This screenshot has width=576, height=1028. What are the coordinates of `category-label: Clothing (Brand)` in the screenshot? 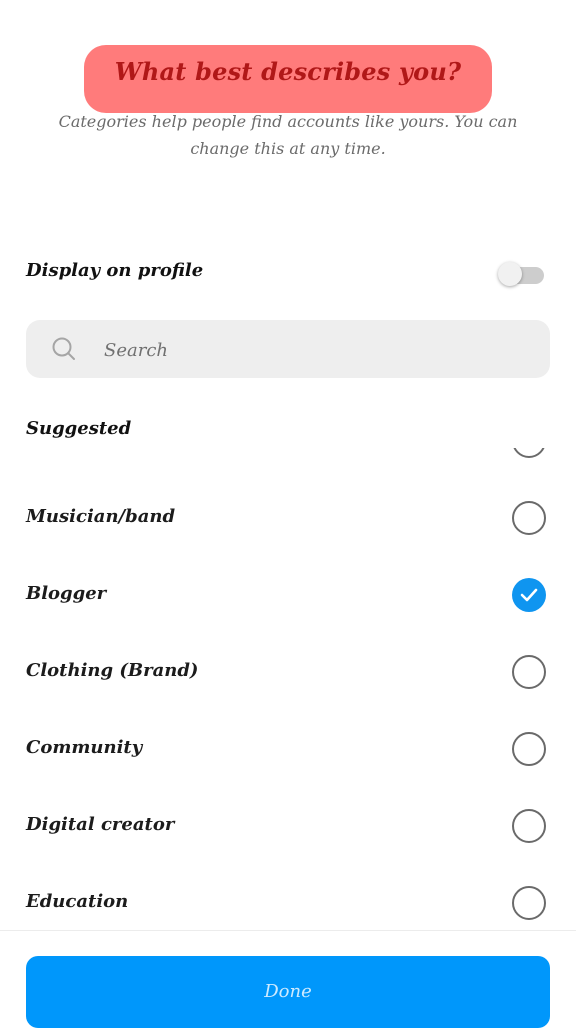 It's located at (112, 670).